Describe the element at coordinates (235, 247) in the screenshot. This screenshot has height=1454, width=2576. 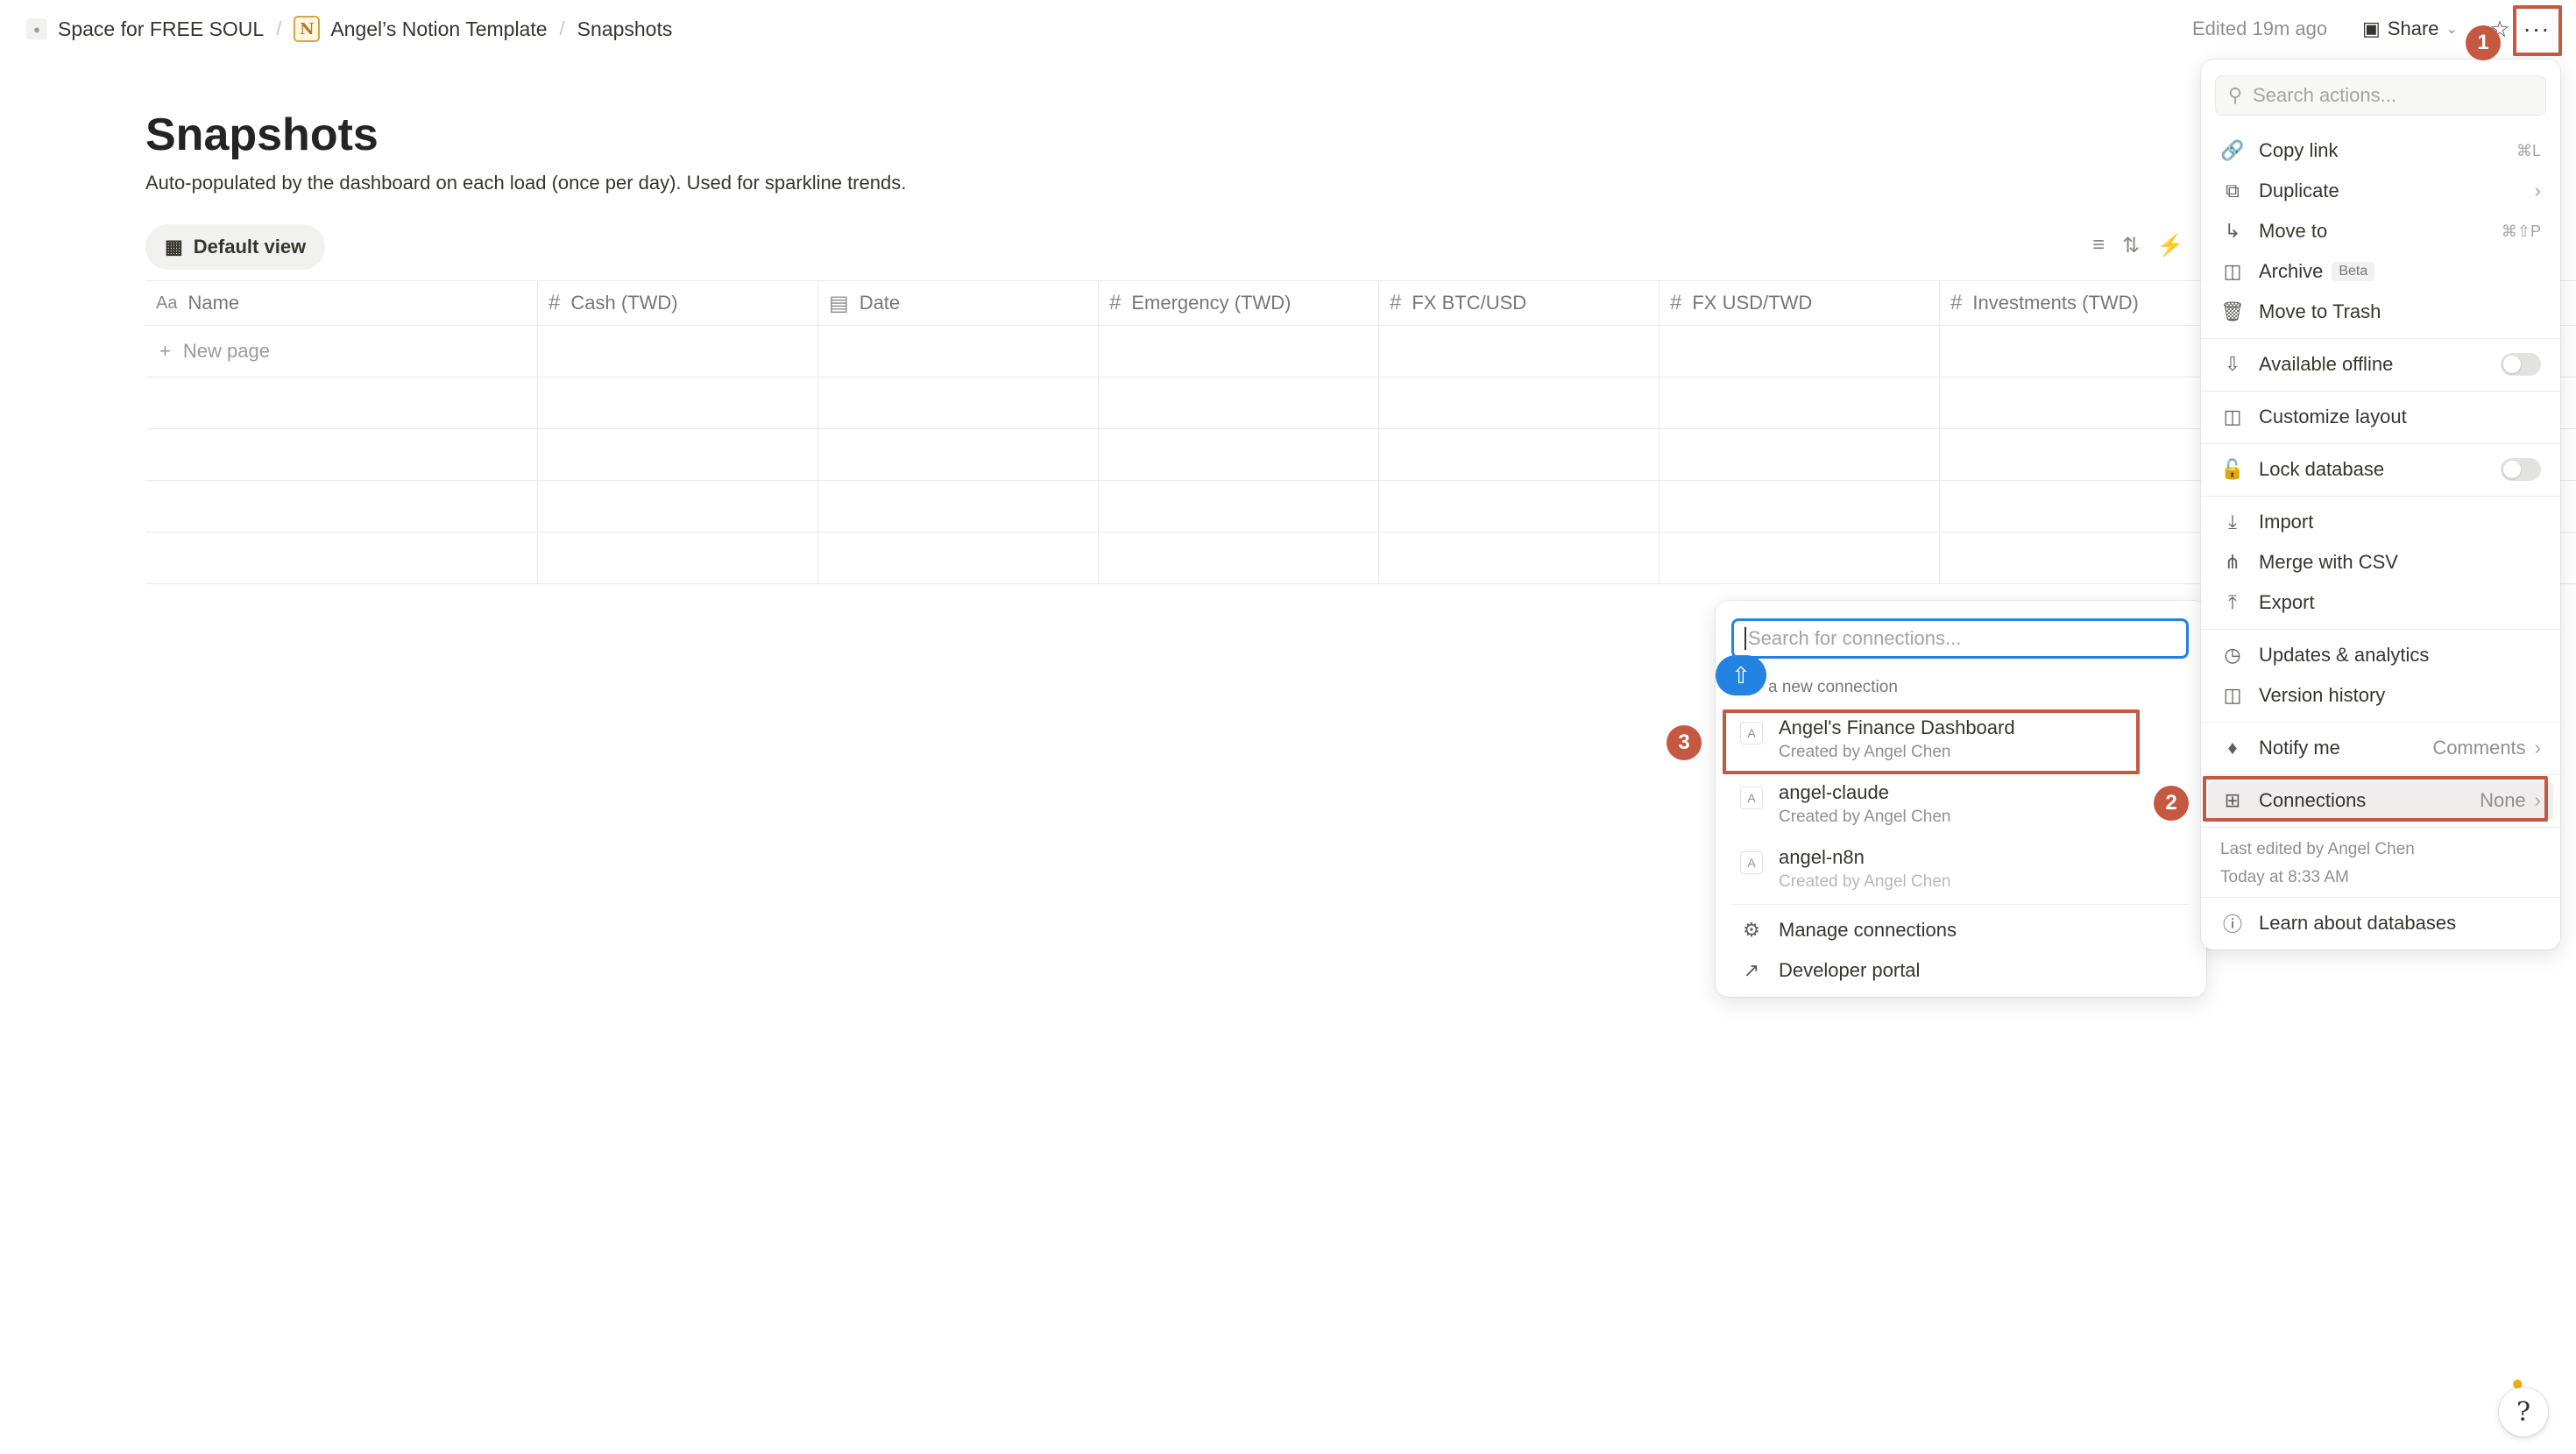
I see `view-tab-default: ▦ Default view` at that location.